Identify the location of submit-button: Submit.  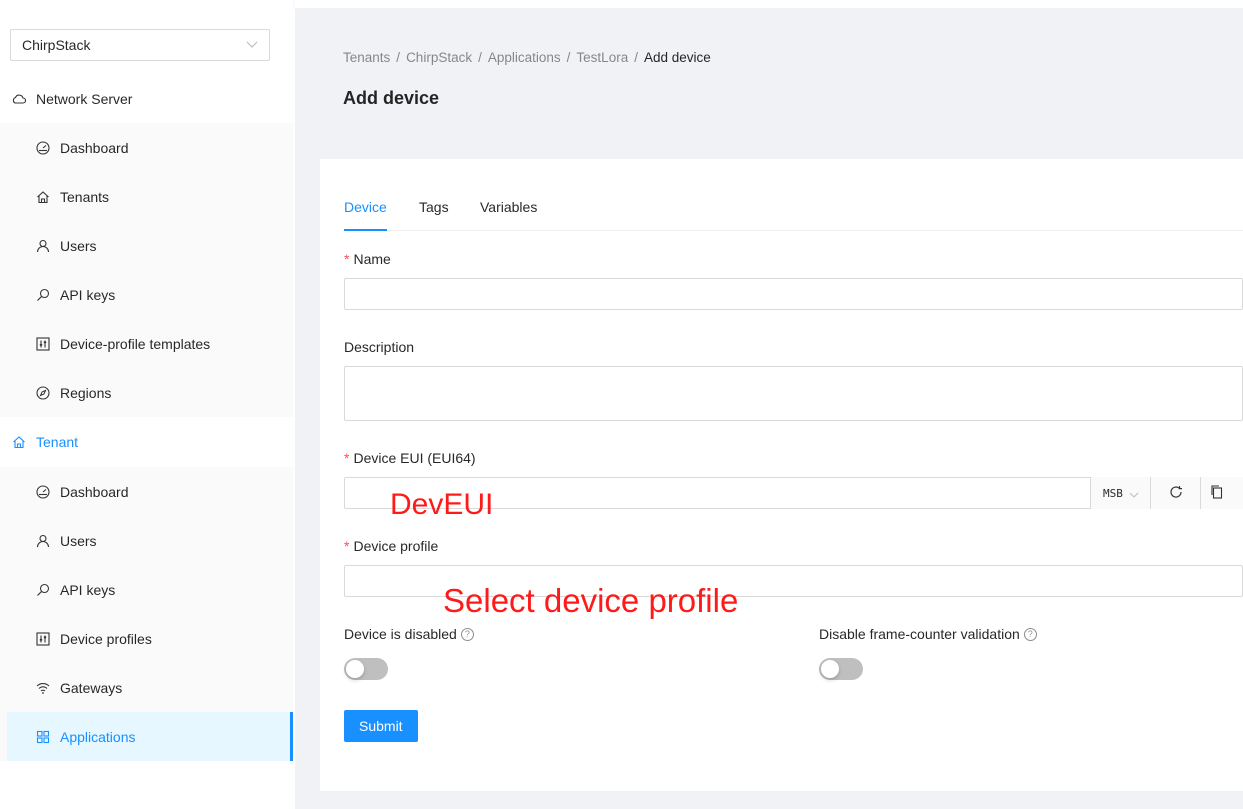
(381, 726).